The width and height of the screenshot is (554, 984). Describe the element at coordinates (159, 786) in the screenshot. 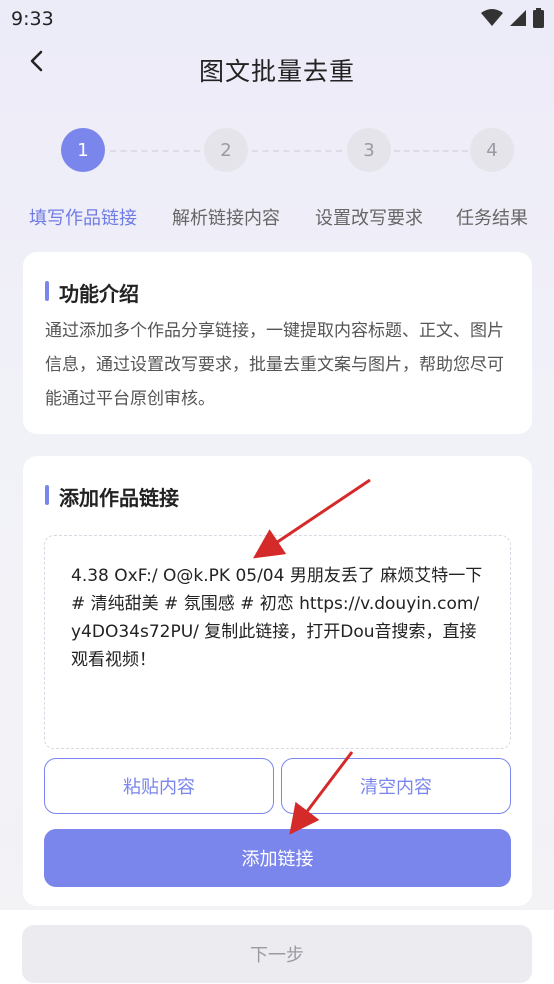

I see `paste-button: 粘贴内容` at that location.